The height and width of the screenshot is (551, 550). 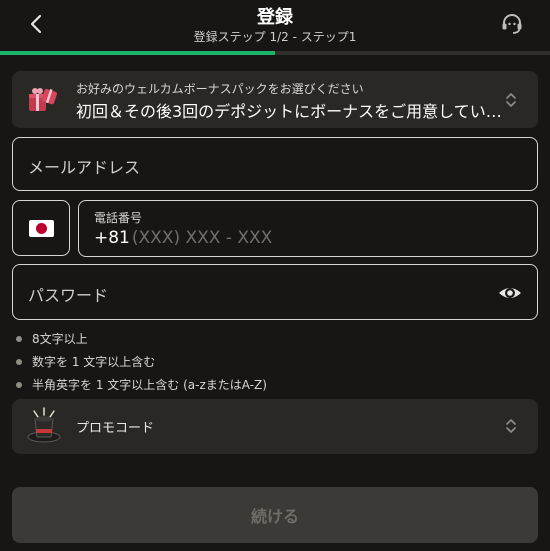 What do you see at coordinates (60, 339) in the screenshot?
I see `password-rule-text: 8文字以上` at bounding box center [60, 339].